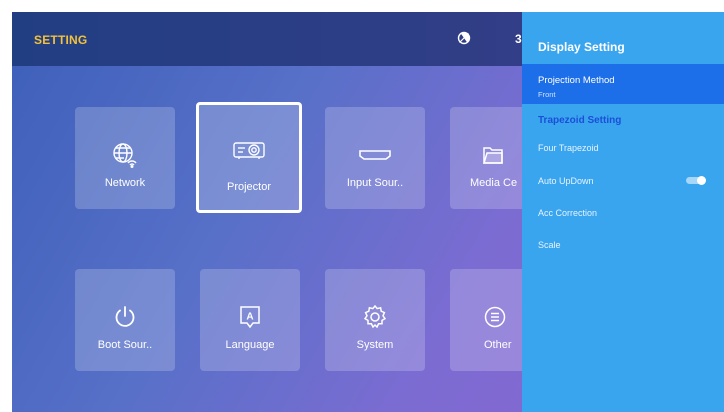 The image size is (724, 412). What do you see at coordinates (547, 94) in the screenshot?
I see `item-value: Front` at bounding box center [547, 94].